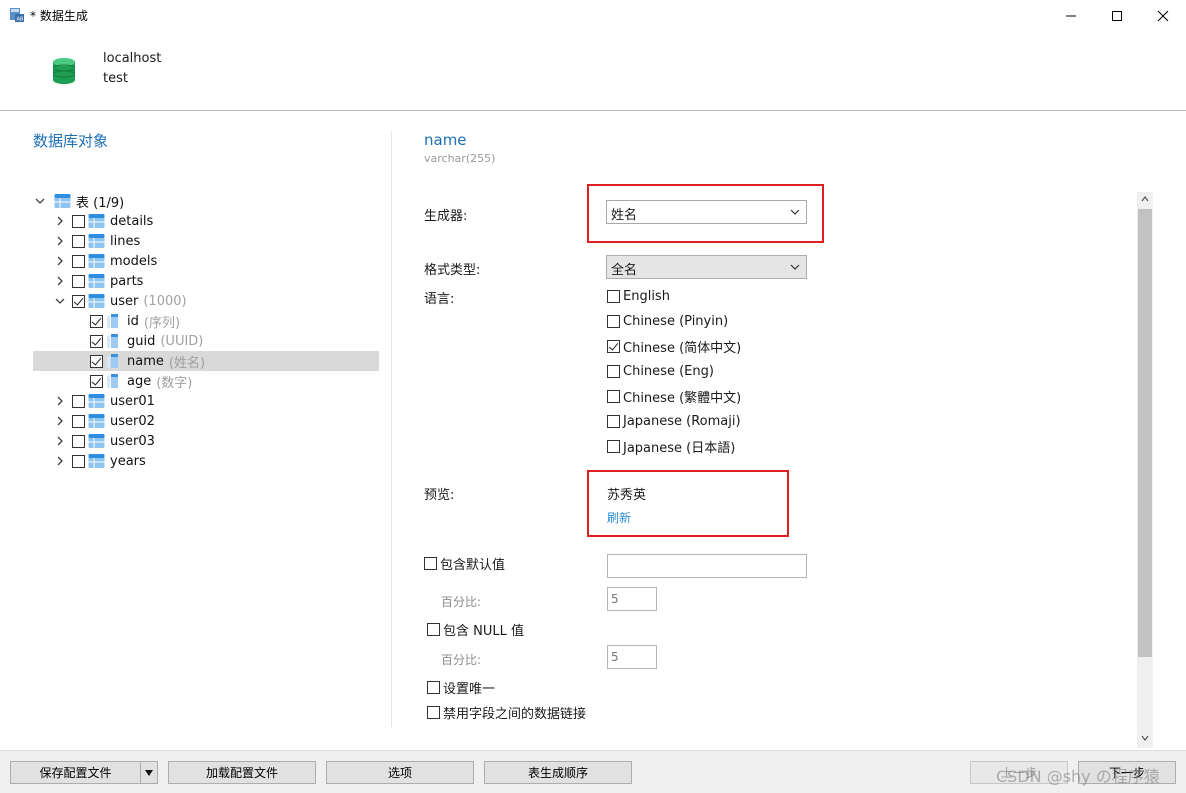  Describe the element at coordinates (1145, 433) in the screenshot. I see `scroll-thumb` at that location.